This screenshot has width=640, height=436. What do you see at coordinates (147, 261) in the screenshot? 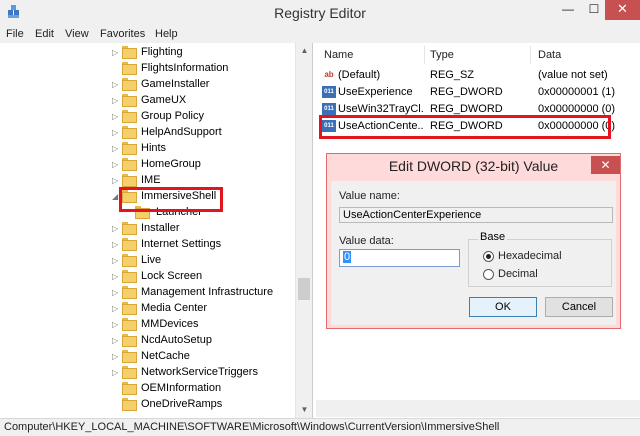
I see `tree-item: ▷ Live` at bounding box center [147, 261].